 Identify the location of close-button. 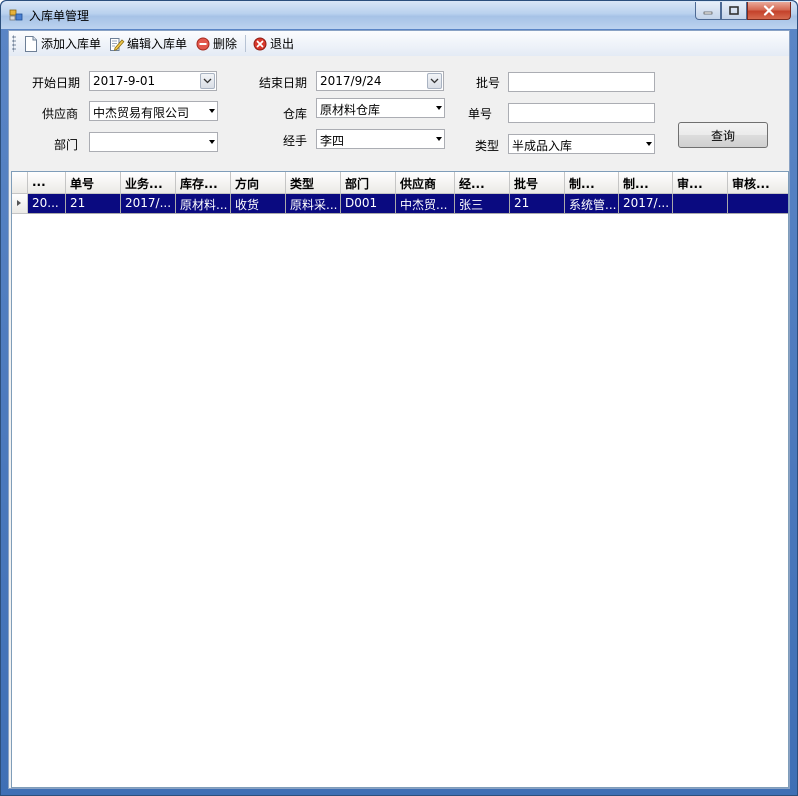
(769, 11).